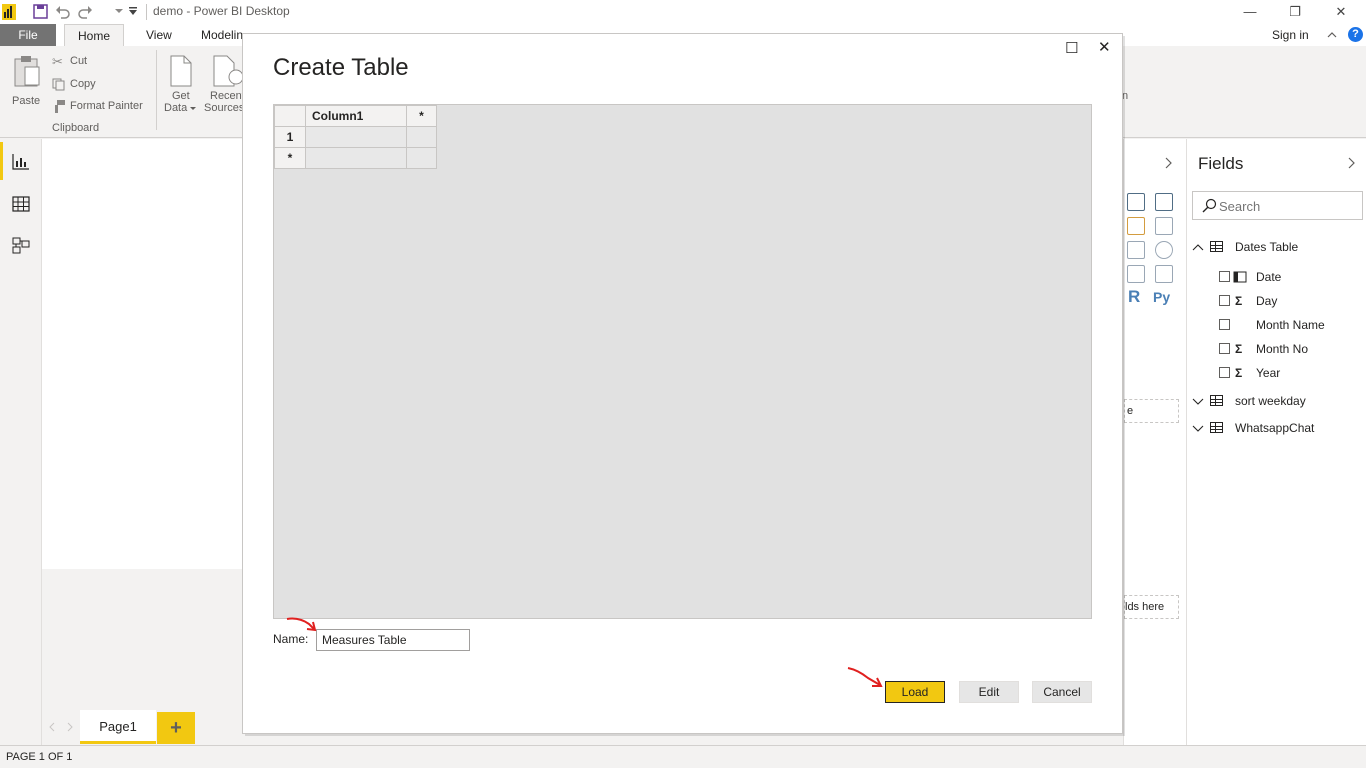  I want to click on report-view-indicator, so click(1, 161).